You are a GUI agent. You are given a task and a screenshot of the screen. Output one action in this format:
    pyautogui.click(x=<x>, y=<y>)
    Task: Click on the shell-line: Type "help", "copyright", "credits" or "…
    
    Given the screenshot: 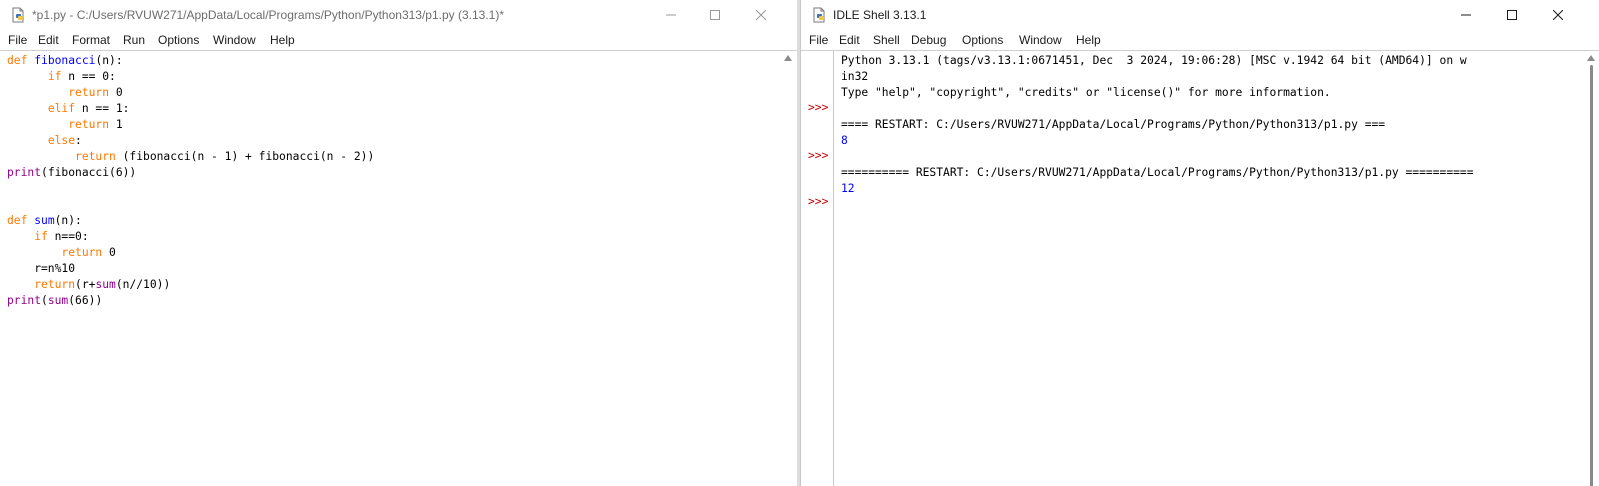 What is the action you would take?
    pyautogui.click(x=1086, y=92)
    